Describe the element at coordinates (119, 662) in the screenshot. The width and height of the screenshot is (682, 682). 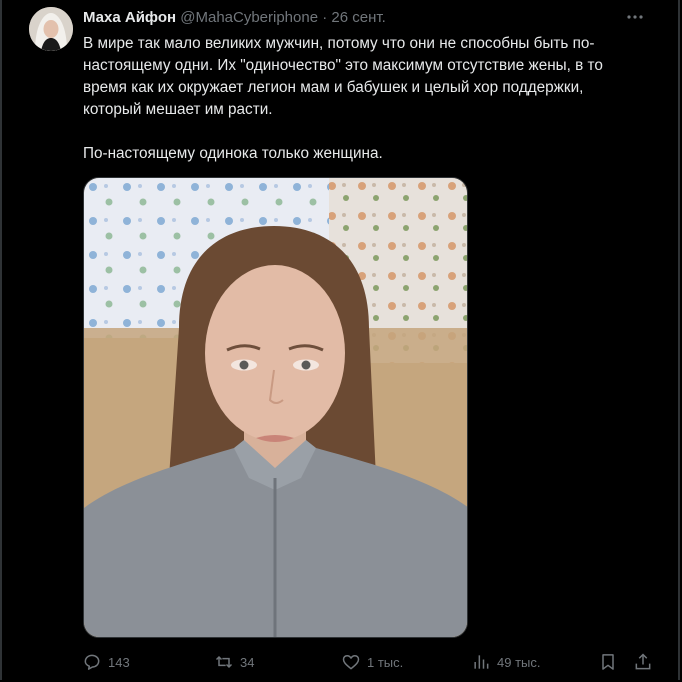
I see `reply-count: 143` at that location.